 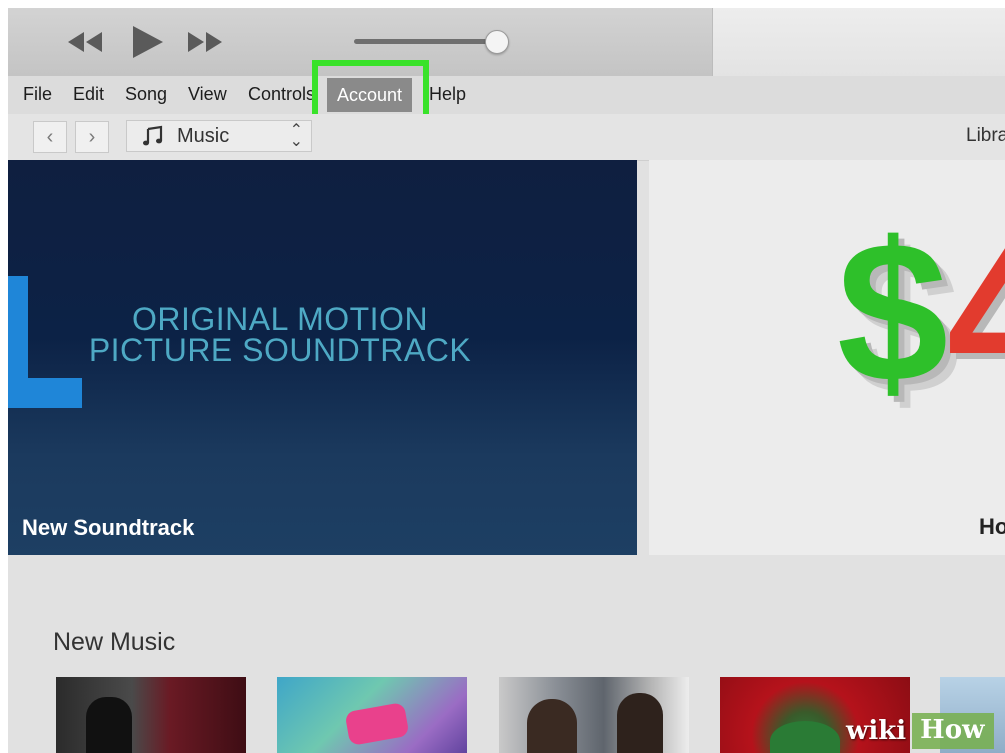 What do you see at coordinates (108, 527) in the screenshot?
I see `banner-caption-left: New Soundtrack` at bounding box center [108, 527].